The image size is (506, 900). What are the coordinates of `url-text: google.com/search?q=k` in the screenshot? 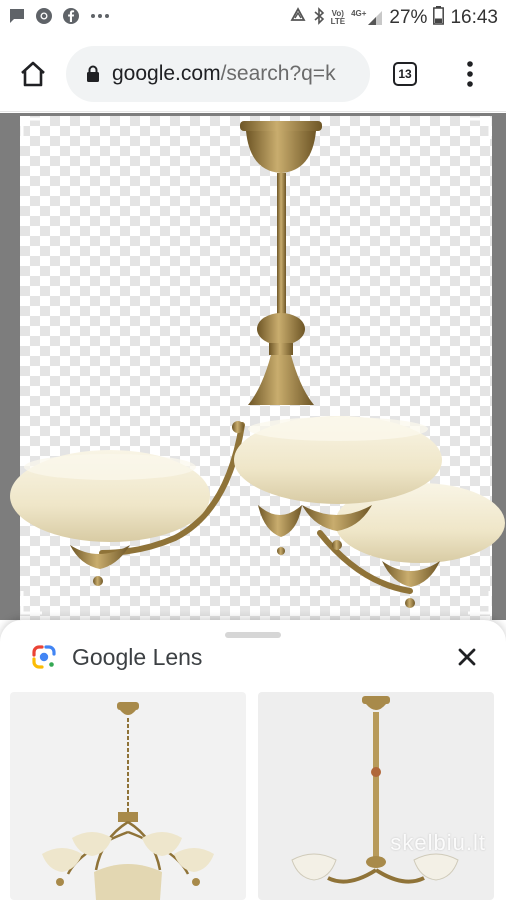 It's located at (224, 74).